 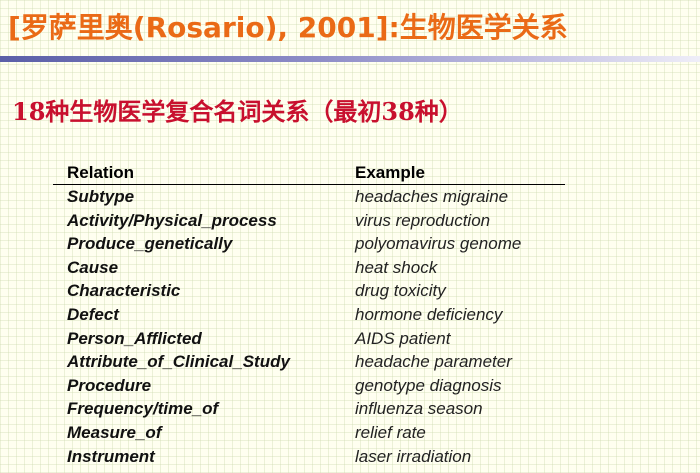 I want to click on example-cell: genotype diagnosis, so click(x=428, y=385).